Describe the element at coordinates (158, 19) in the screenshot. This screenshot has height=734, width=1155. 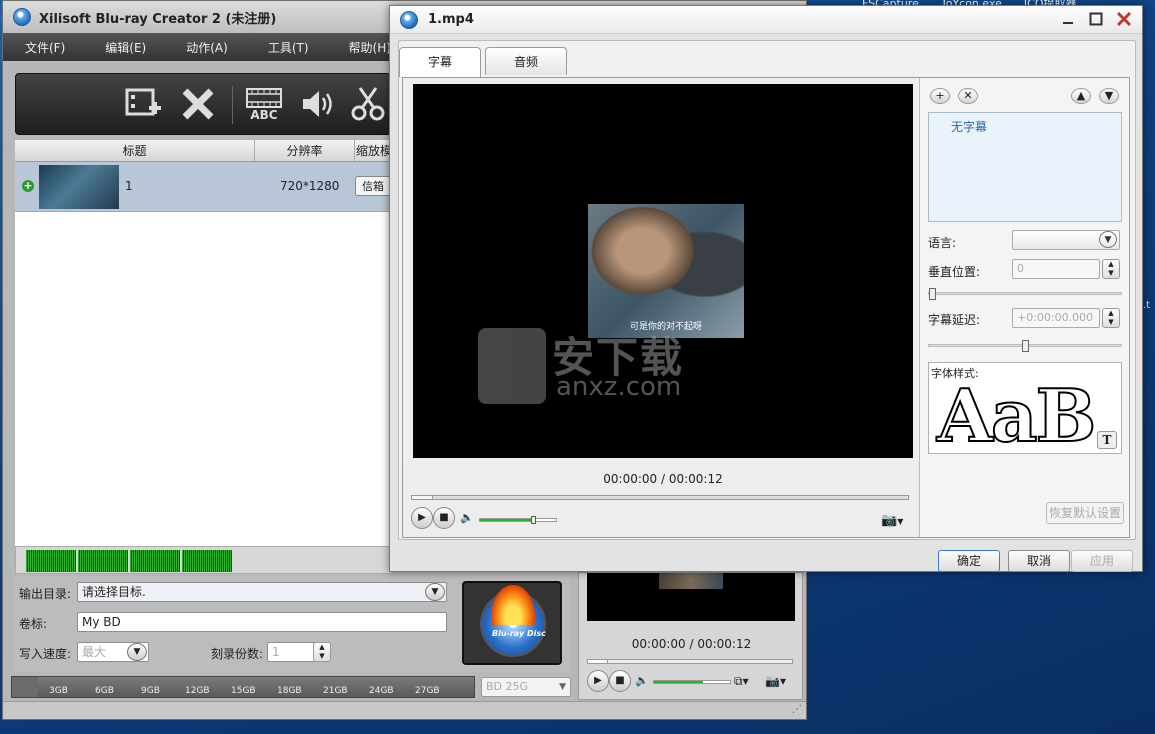
I see `main-window-title: Xilisoft Blu-ray Creator 2 (未注册)` at that location.